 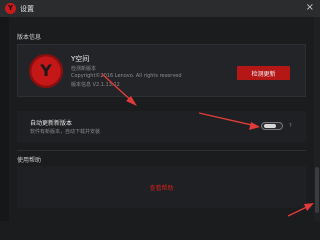 I want to click on check-update-button: 检测更新, so click(x=263, y=73).